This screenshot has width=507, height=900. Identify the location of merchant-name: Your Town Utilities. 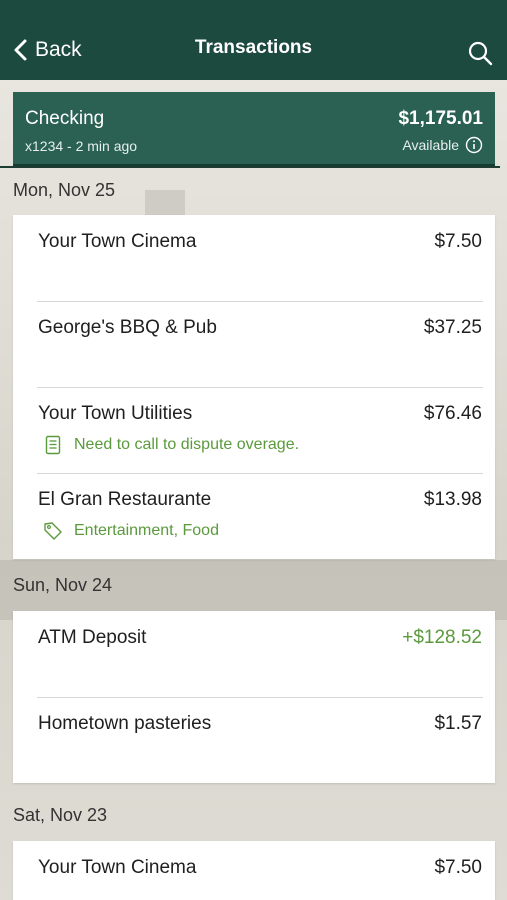
(115, 413).